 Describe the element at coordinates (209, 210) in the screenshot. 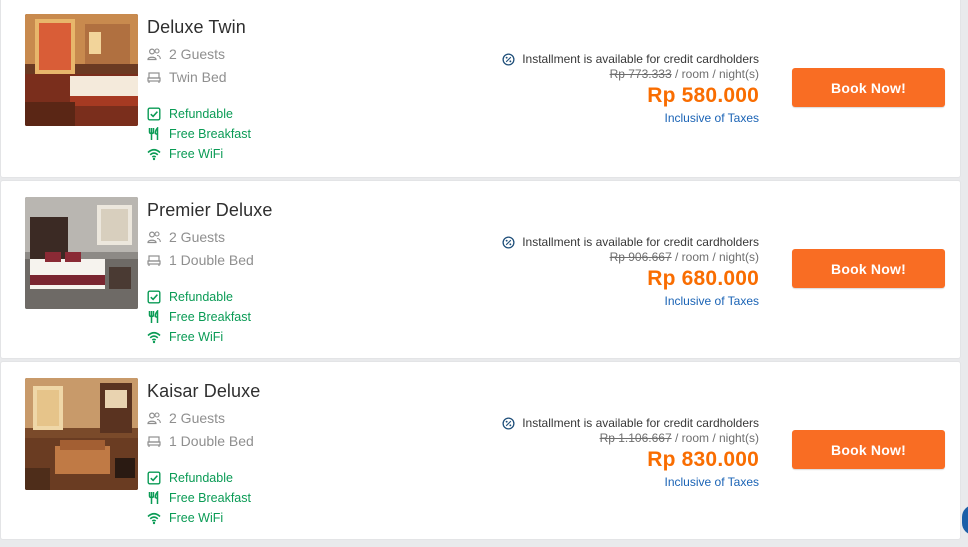

I see `room-name: Premier Deluxe` at that location.